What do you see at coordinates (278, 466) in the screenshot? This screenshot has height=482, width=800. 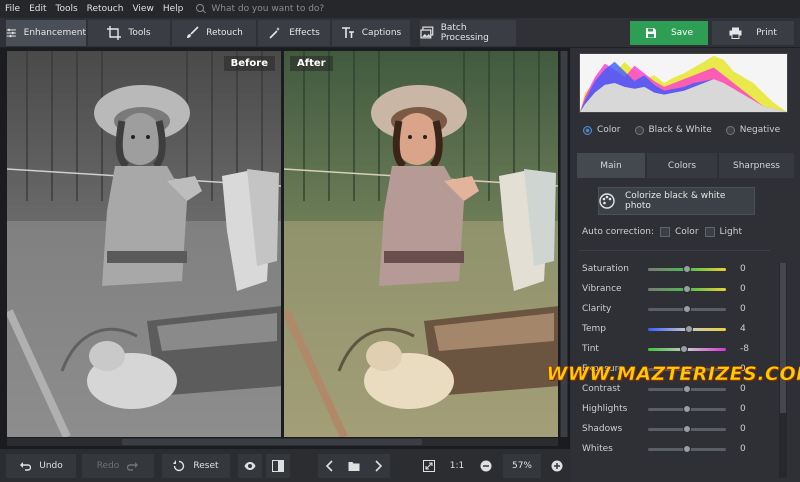 I see `compare-view-button` at bounding box center [278, 466].